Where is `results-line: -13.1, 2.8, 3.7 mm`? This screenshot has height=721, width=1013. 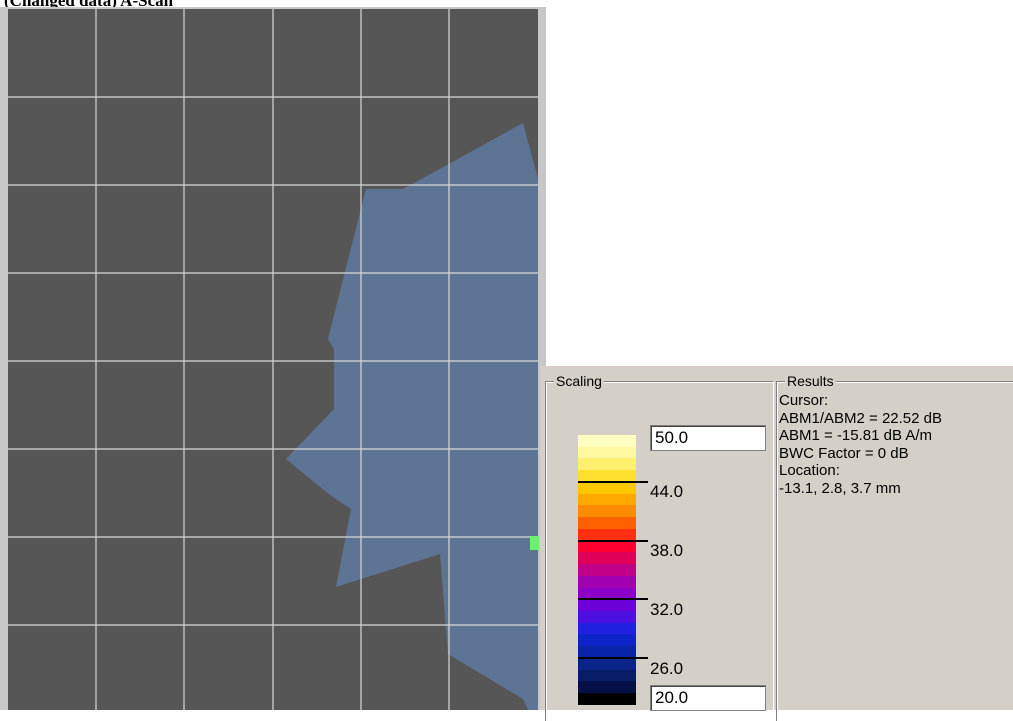 results-line: -13.1, 2.8, 3.7 mm is located at coordinates (840, 488).